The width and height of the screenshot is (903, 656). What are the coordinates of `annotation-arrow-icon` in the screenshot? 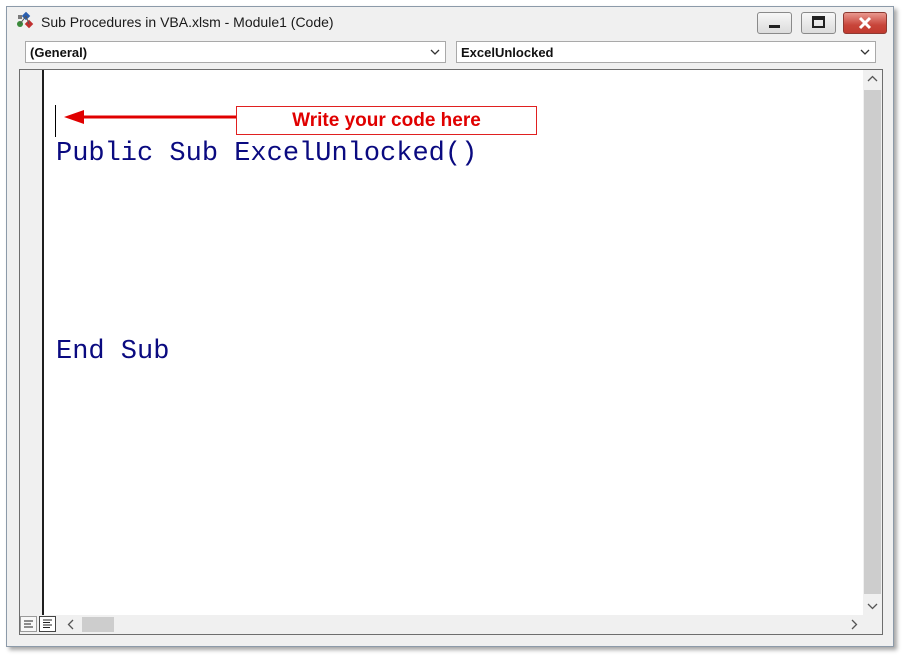 It's located at (150, 117).